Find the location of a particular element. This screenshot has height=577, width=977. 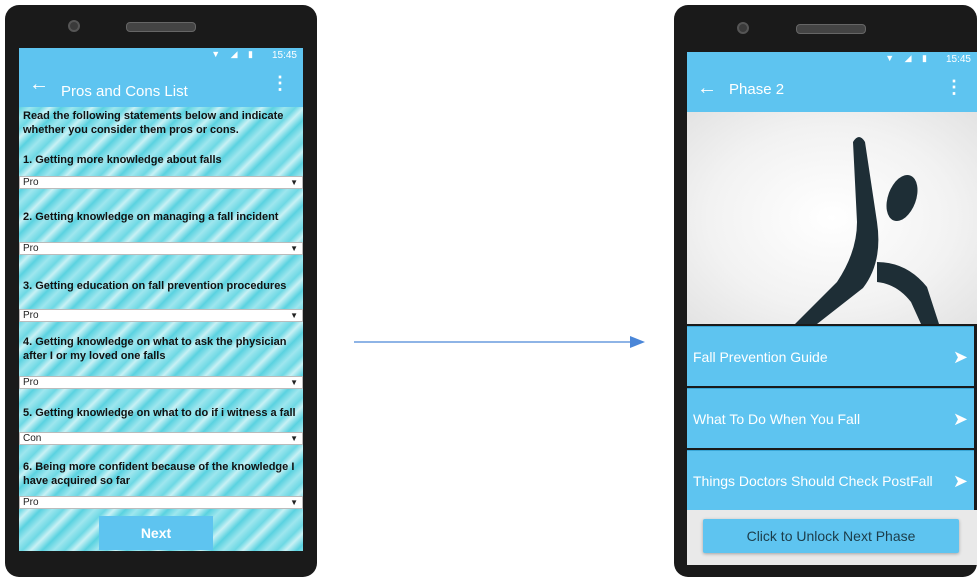

menu-item-label: What To Do When You Fall is located at coordinates (777, 419).